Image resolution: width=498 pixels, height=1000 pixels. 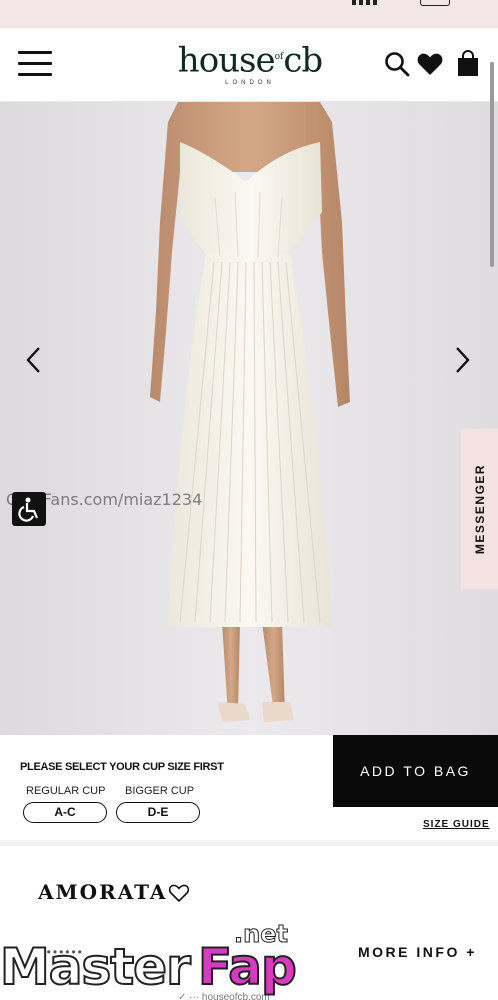 I want to click on messenger-tab: MESSENGER, so click(x=479, y=509).